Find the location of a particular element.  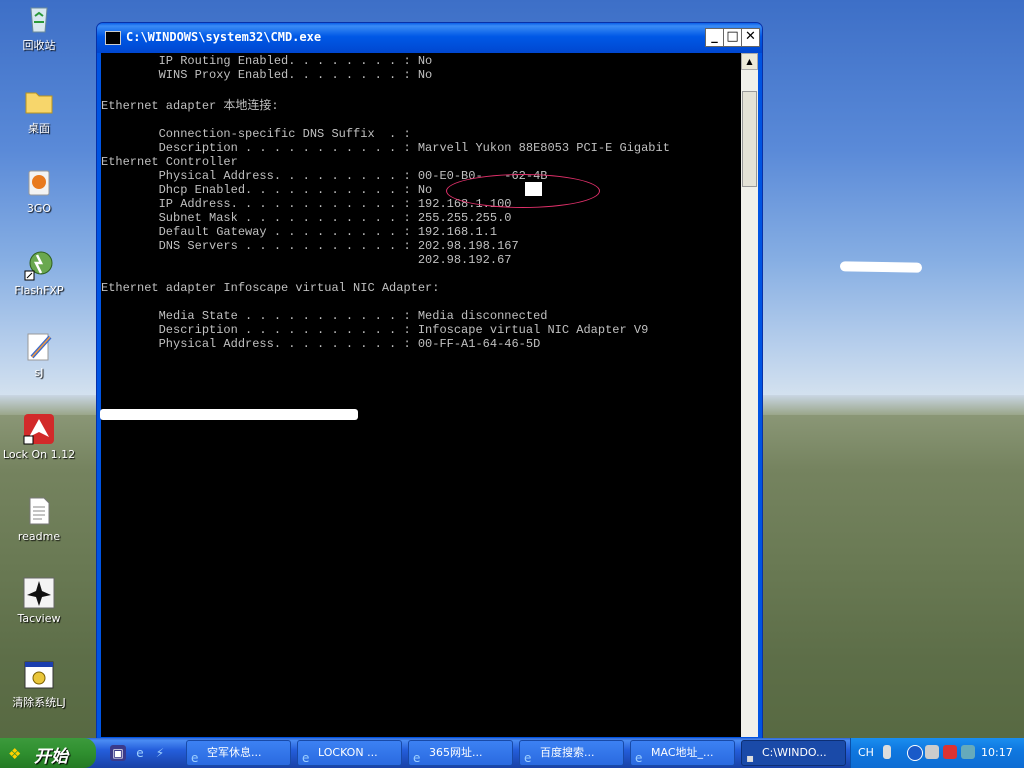

window-title: C:\WINDOWS\system32\CMD.exe is located at coordinates (224, 37).